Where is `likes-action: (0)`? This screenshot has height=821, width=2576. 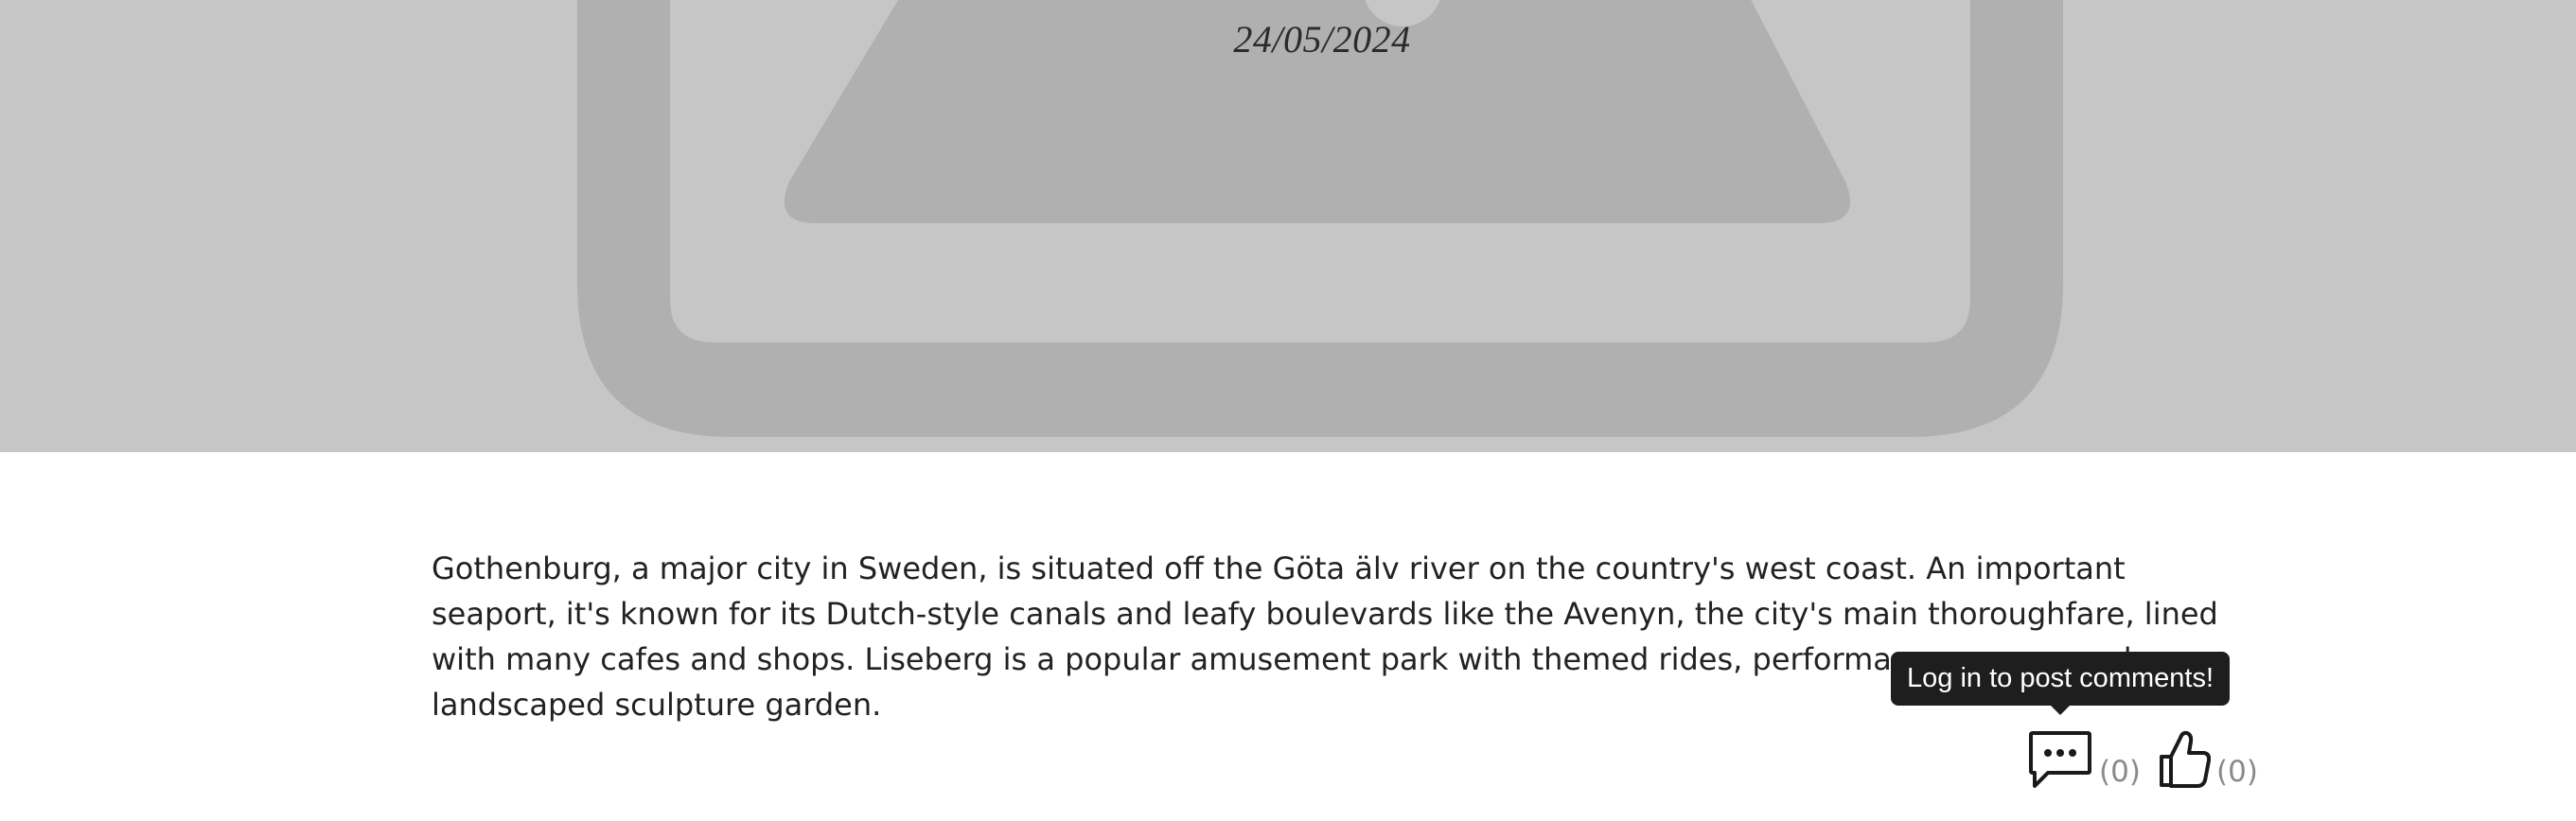
likes-action: (0) is located at coordinates (2208, 758).